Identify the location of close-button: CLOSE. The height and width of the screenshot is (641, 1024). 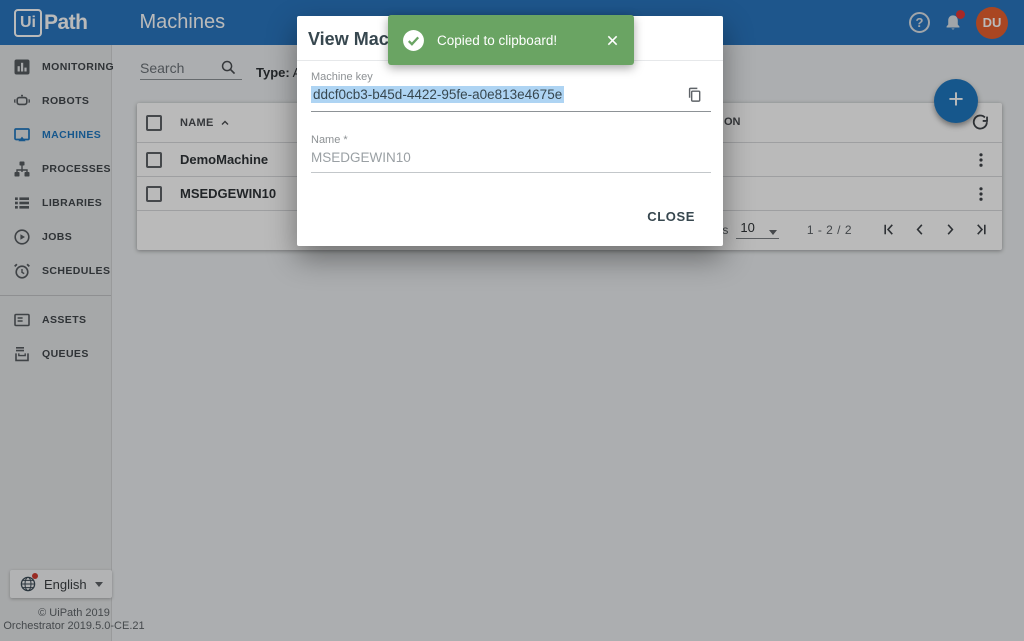
(671, 216).